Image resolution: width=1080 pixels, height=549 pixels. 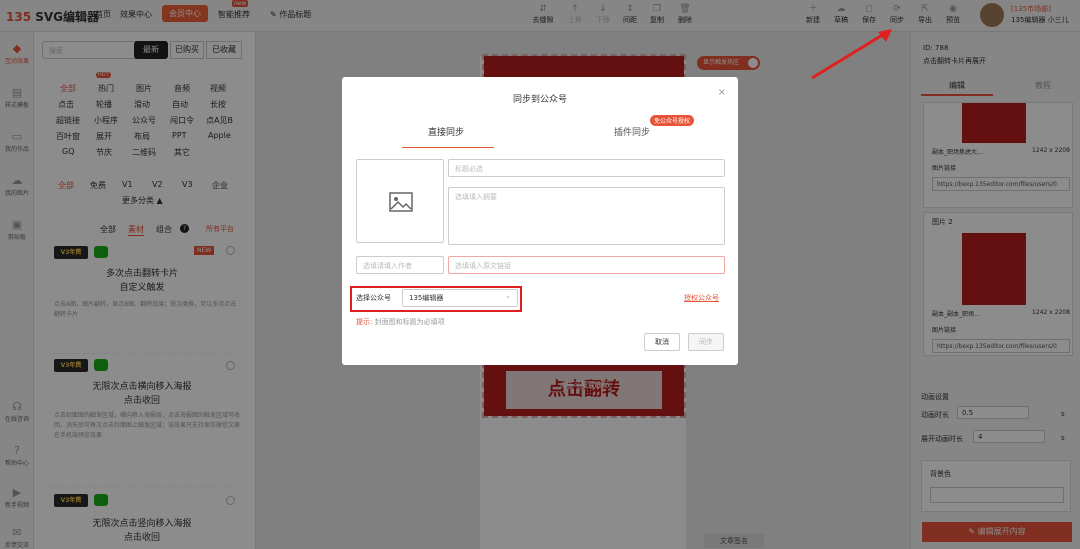 What do you see at coordinates (586, 216) in the screenshot?
I see `summary-textarea: 选填填入摘要` at bounding box center [586, 216].